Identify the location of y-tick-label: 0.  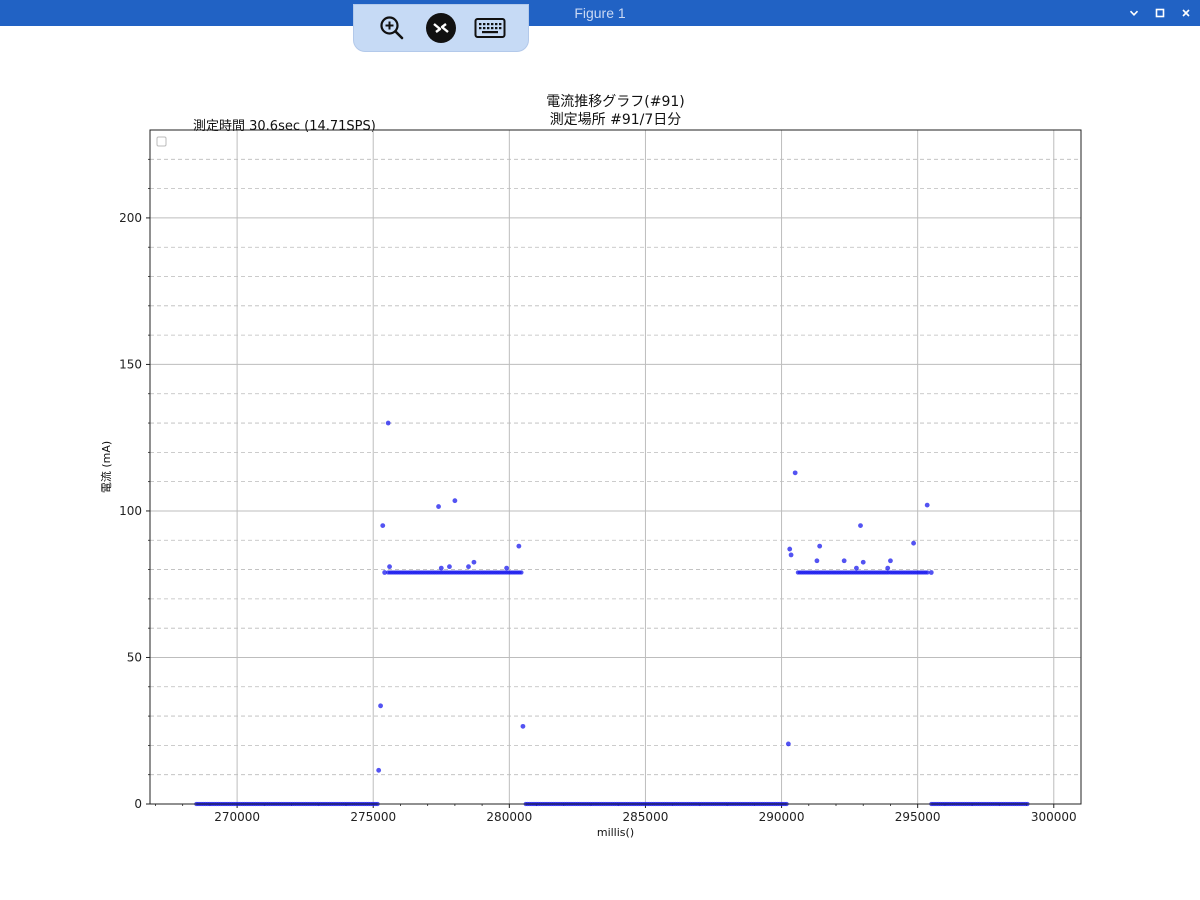
(138, 804).